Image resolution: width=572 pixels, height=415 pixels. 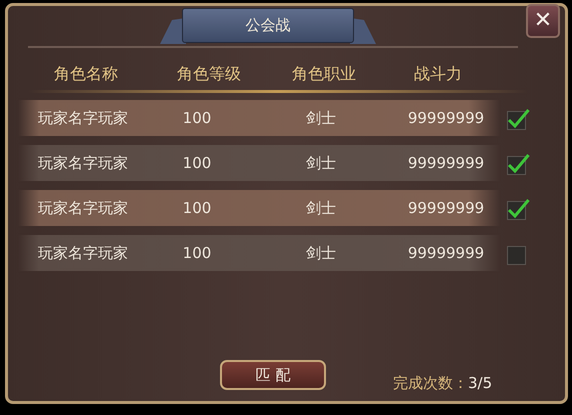 I want to click on column-header: 角色名称, so click(x=86, y=74).